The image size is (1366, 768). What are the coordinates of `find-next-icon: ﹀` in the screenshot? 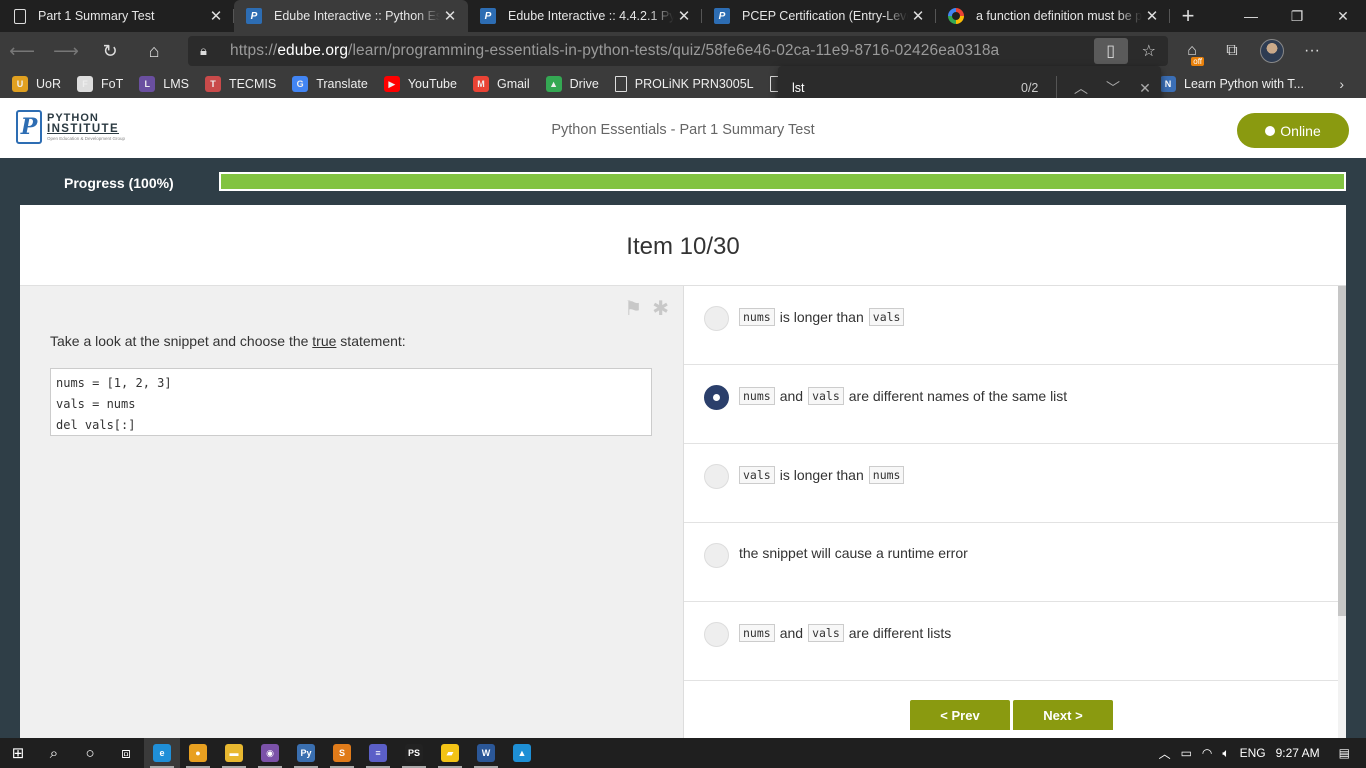 It's located at (1113, 88).